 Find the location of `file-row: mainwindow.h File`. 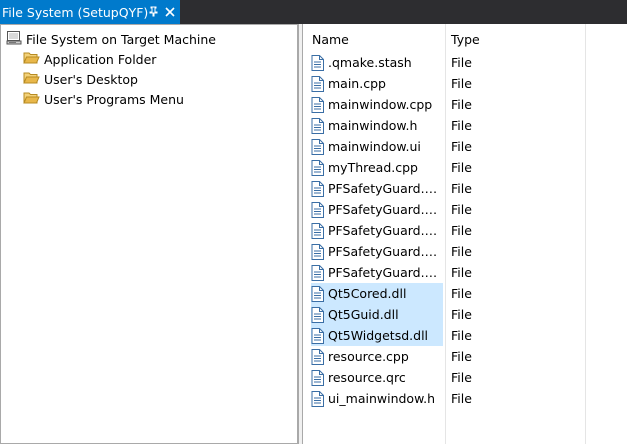

file-row: mainwindow.h File is located at coordinates (465, 125).